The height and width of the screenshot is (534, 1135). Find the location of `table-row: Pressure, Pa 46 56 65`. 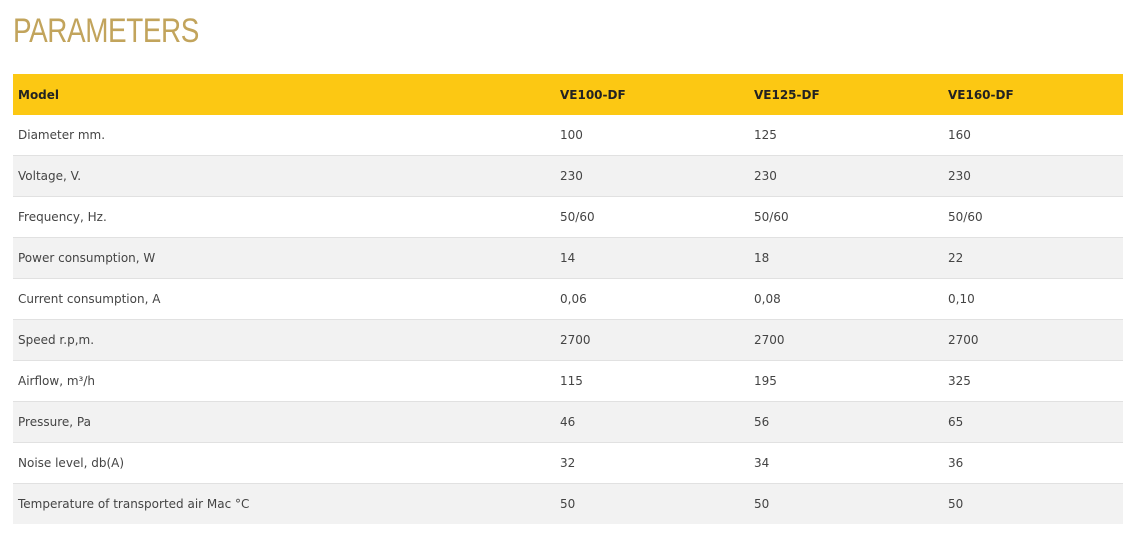

table-row: Pressure, Pa 46 56 65 is located at coordinates (568, 422).